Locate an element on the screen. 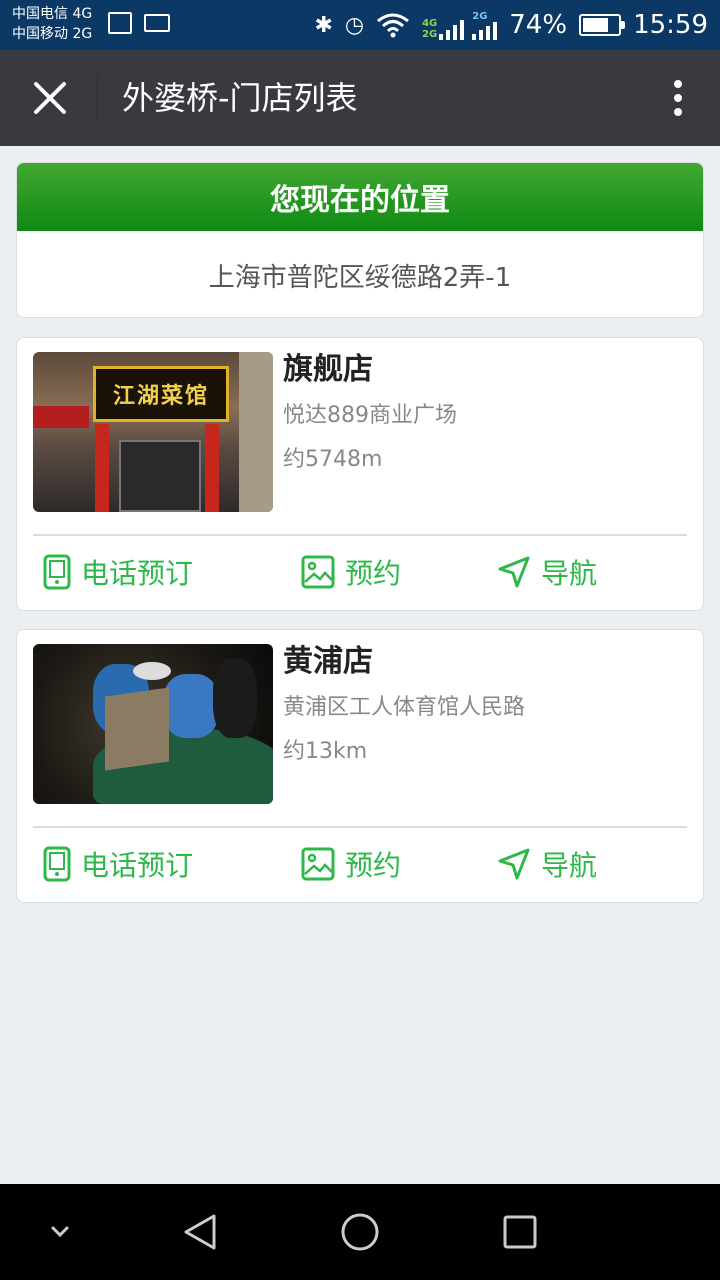  wifi-icon is located at coordinates (393, 25).